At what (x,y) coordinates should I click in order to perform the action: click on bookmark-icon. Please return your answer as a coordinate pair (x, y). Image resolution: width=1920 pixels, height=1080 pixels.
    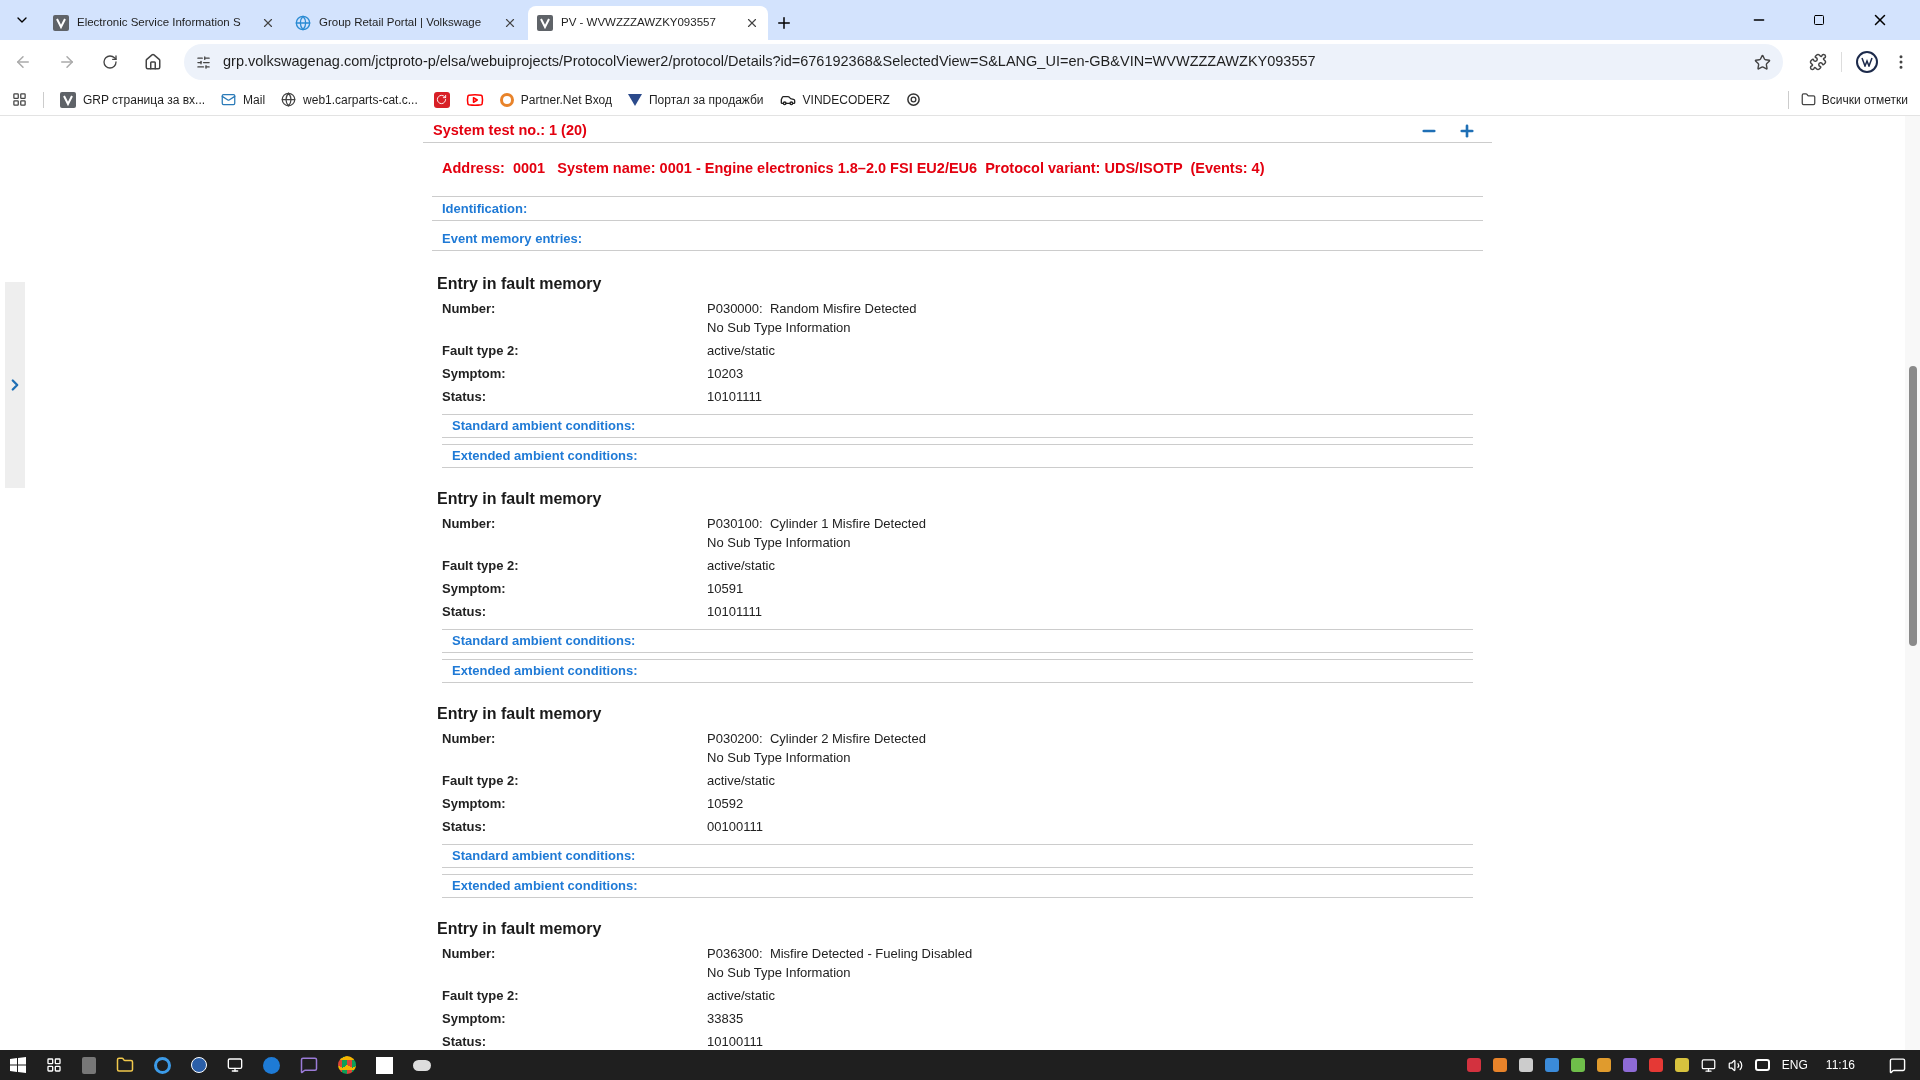
    Looking at the image, I should click on (441, 99).